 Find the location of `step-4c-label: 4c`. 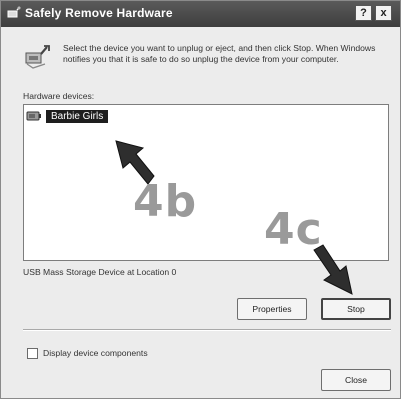

step-4c-label: 4c is located at coordinates (293, 229).